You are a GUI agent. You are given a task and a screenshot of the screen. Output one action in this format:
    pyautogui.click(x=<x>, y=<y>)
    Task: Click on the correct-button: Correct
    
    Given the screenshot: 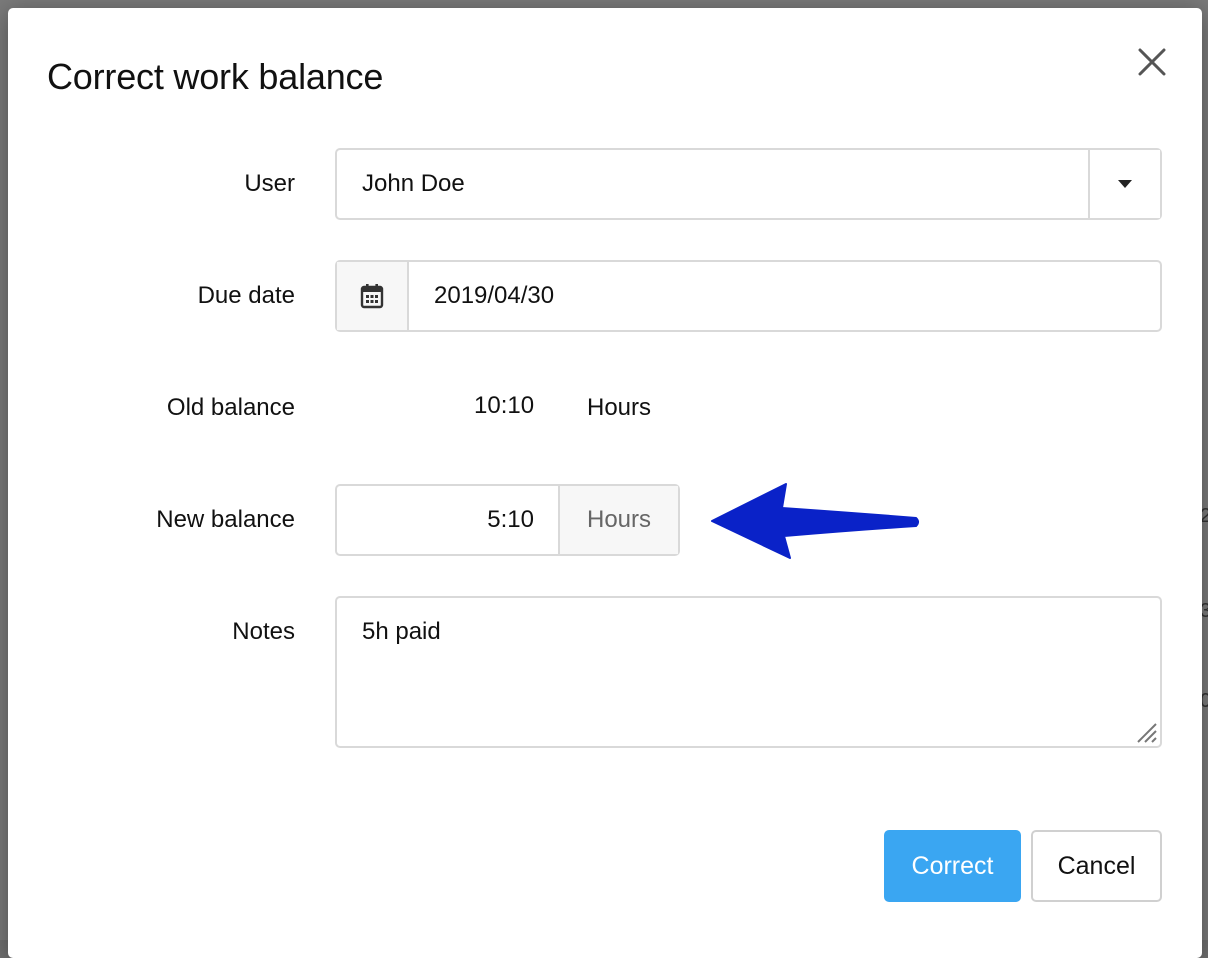 What is the action you would take?
    pyautogui.click(x=952, y=866)
    